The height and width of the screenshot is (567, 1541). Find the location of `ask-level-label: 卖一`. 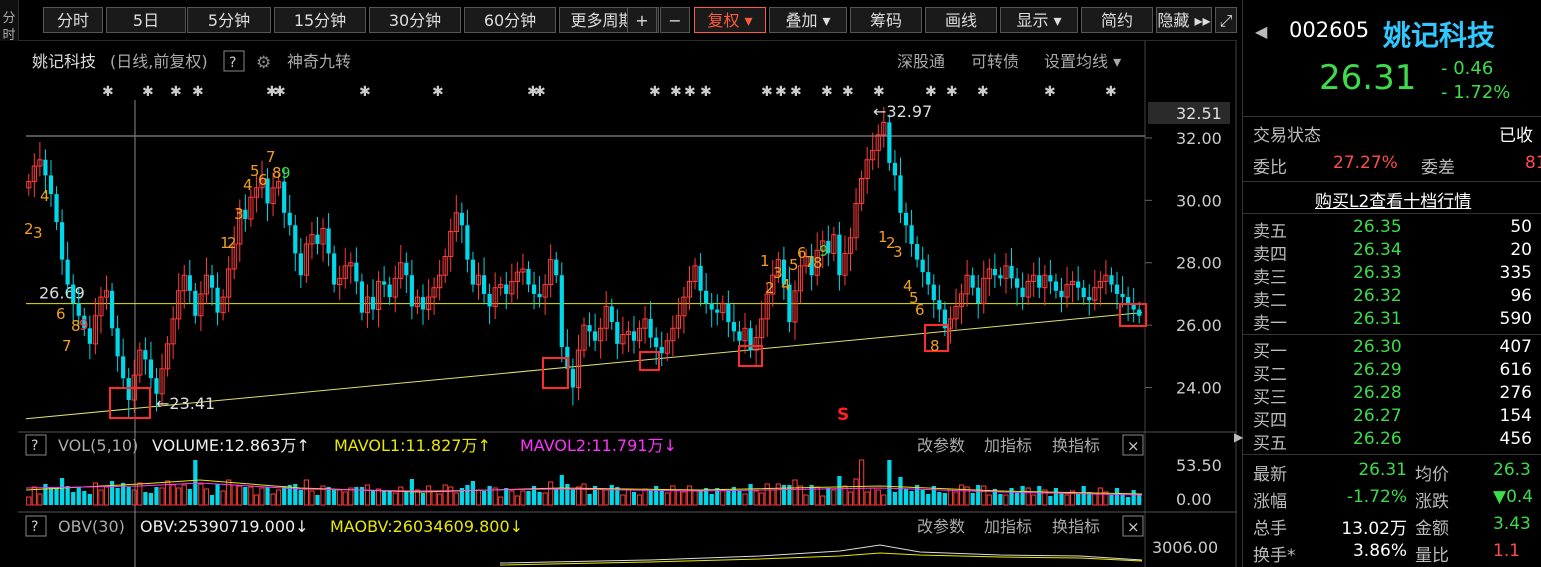

ask-level-label: 卖一 is located at coordinates (1270, 324).